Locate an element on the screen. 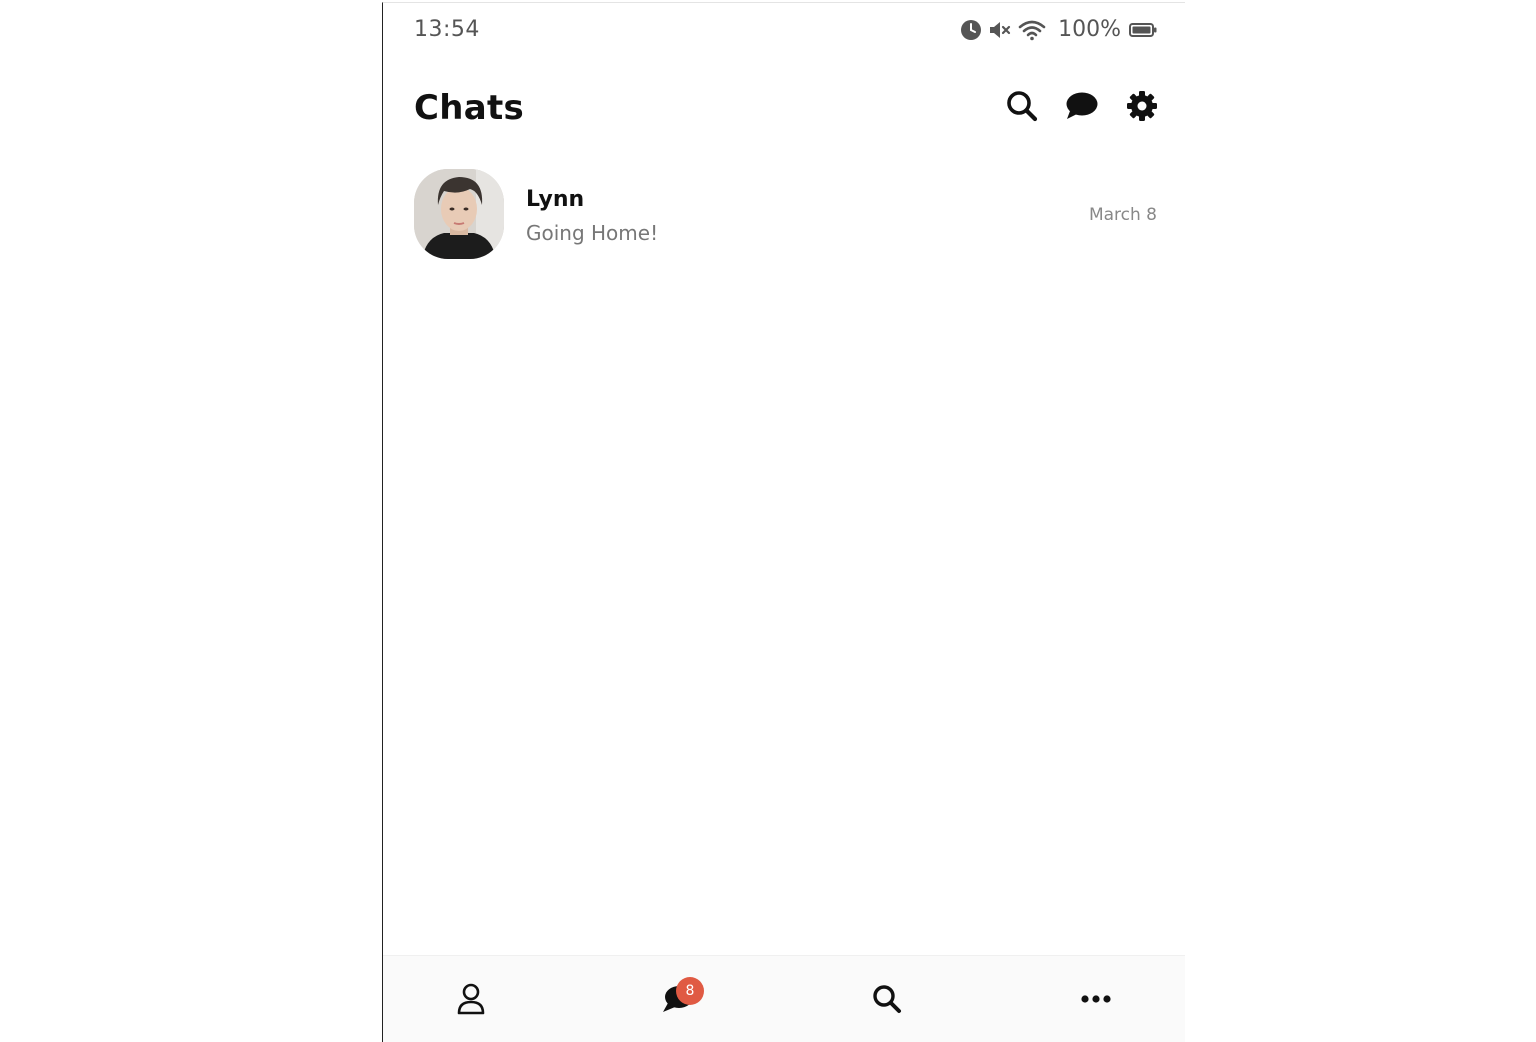  more-icon is located at coordinates (1096, 999).